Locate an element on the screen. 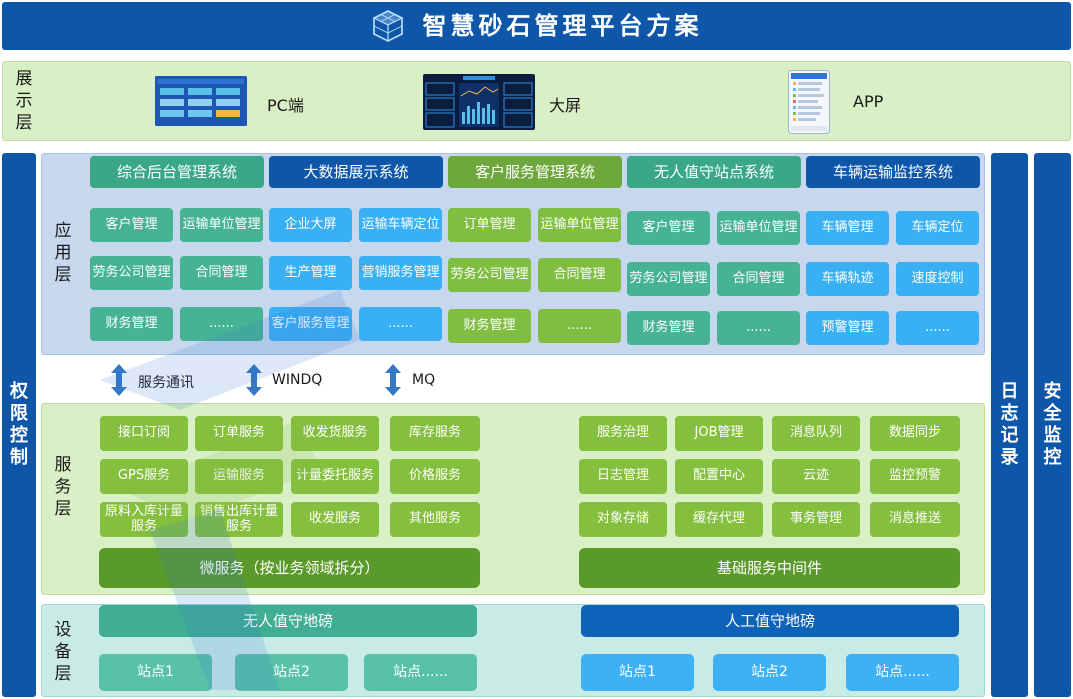  service-cell: 对象存储 is located at coordinates (623, 519).